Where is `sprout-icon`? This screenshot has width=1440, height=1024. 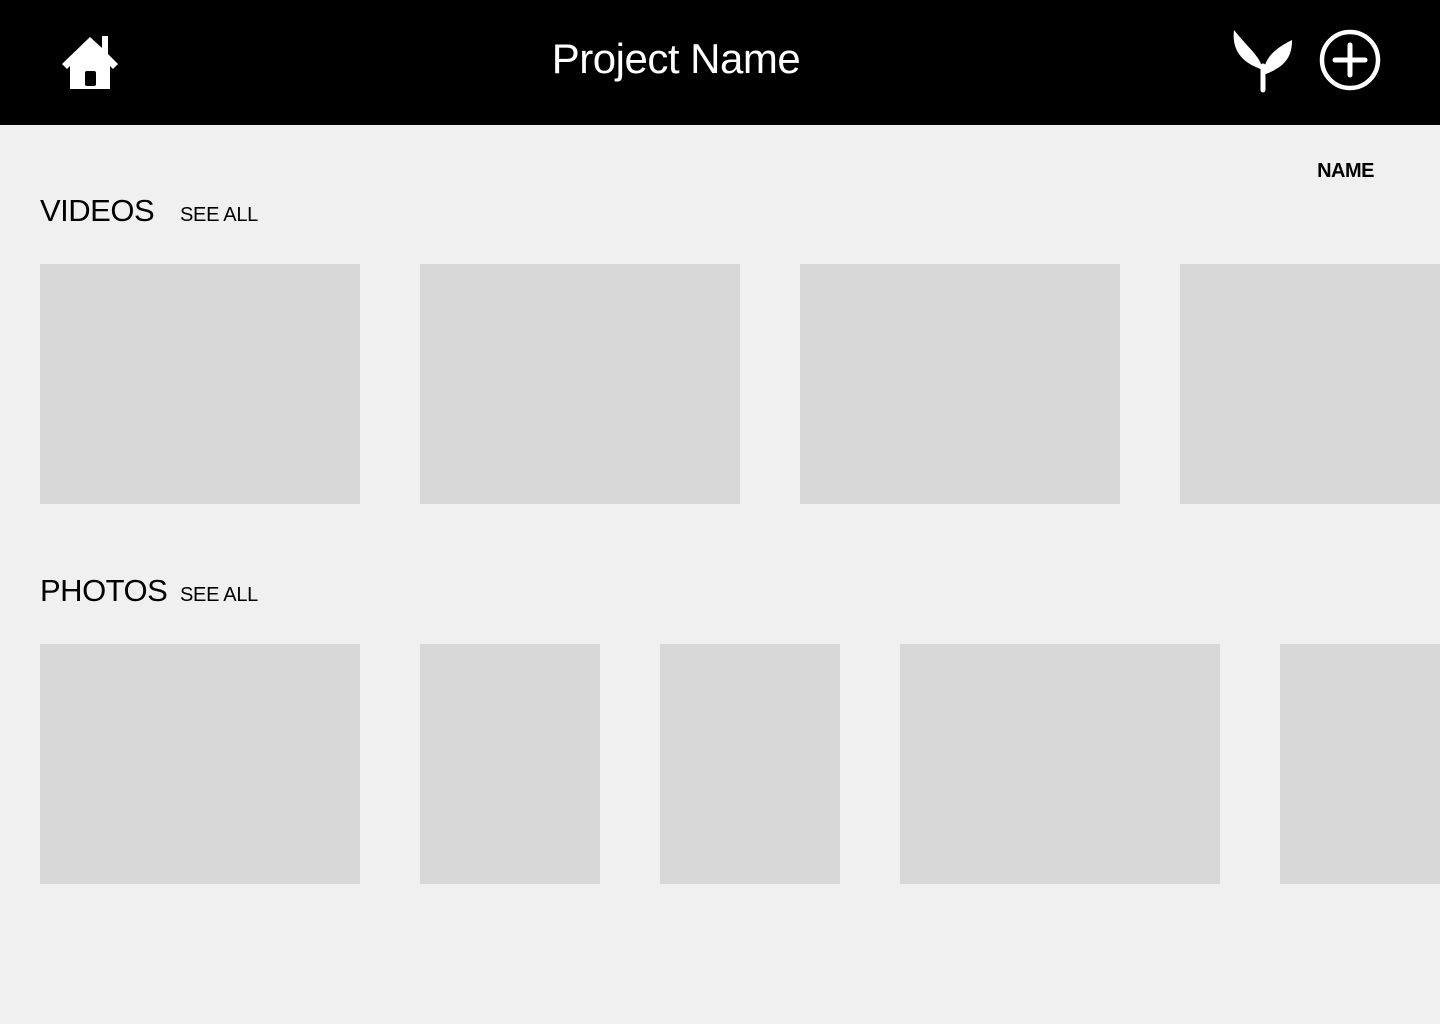
sprout-icon is located at coordinates (1262, 61).